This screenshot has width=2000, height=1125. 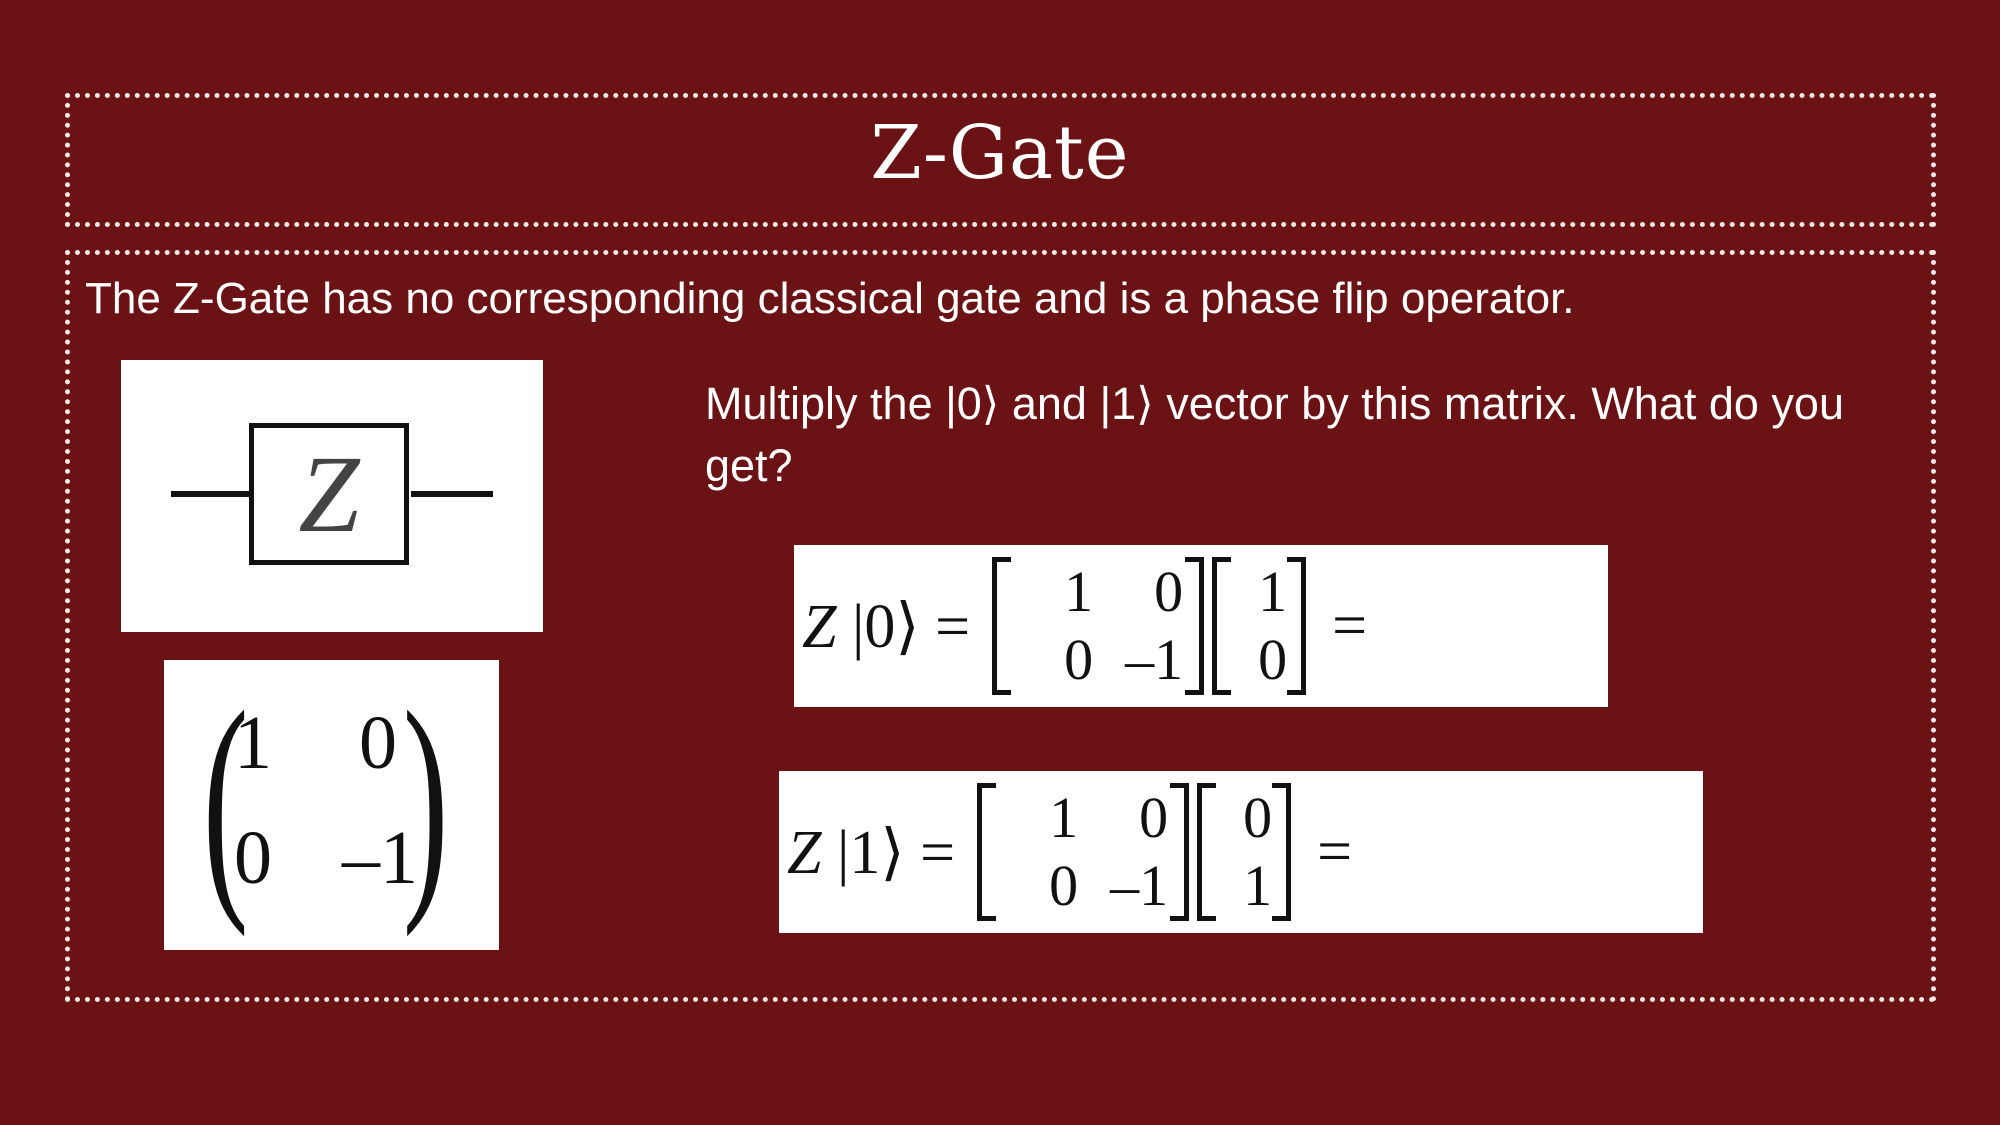 I want to click on output-wire, so click(x=452, y=494).